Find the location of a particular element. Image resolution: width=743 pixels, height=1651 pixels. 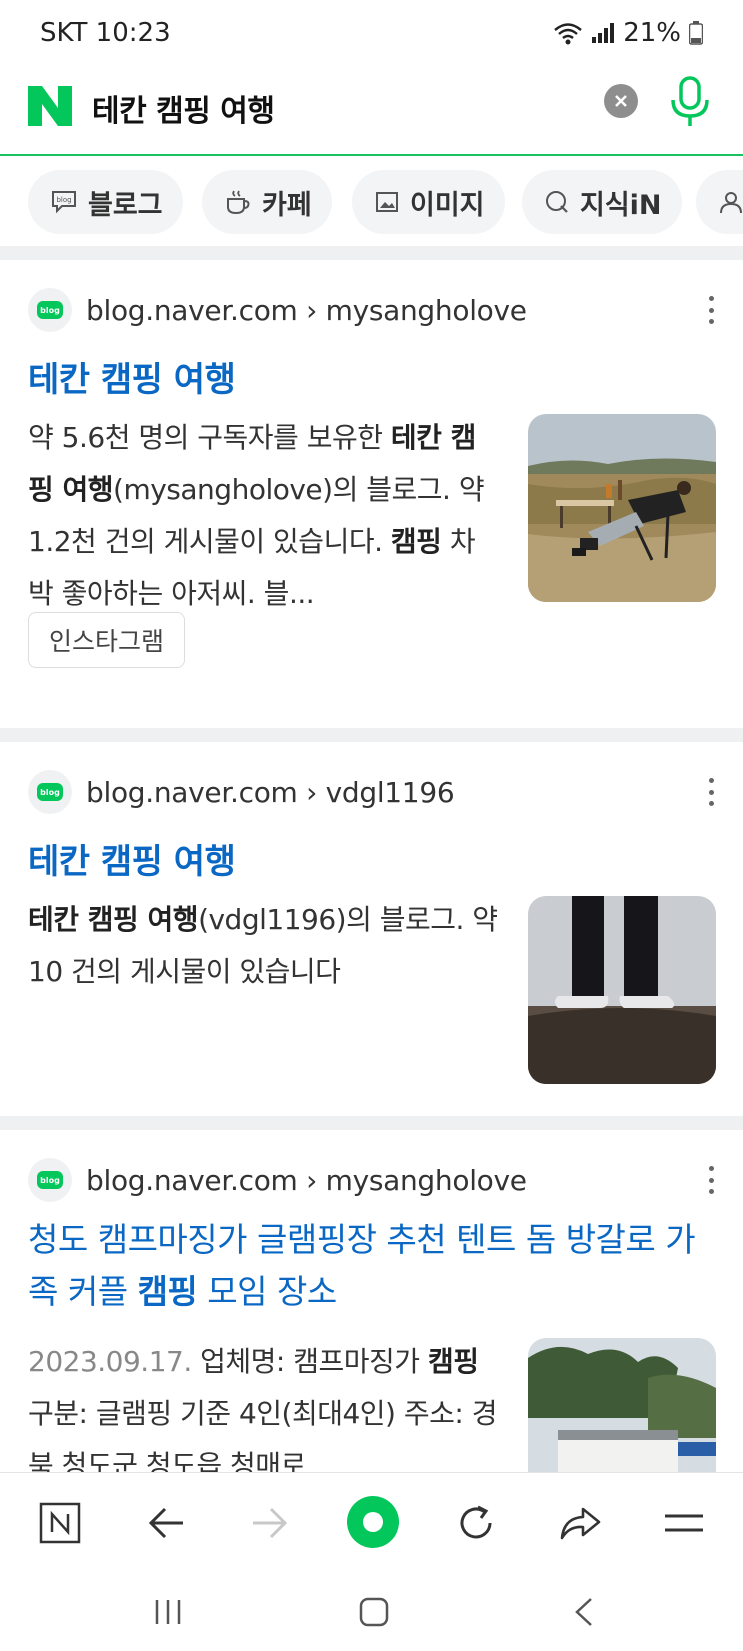

q-icon is located at coordinates (557, 202).